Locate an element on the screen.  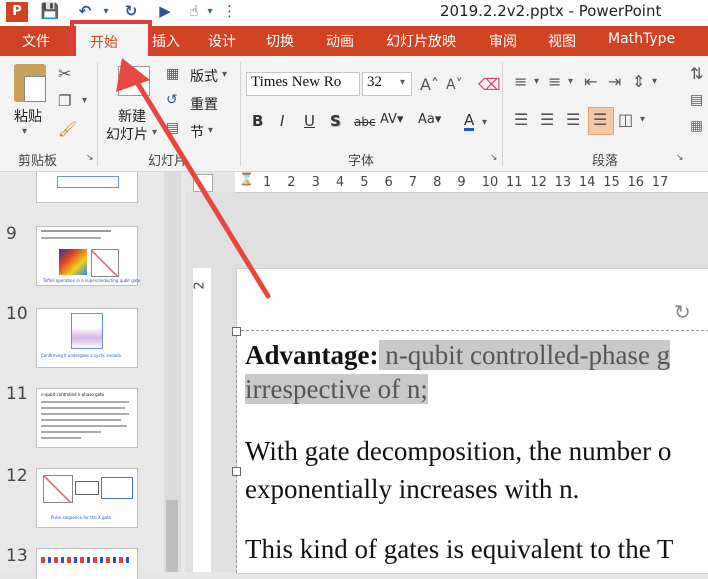
new-slide-dropdown-icon: ▾ is located at coordinates (154, 132).